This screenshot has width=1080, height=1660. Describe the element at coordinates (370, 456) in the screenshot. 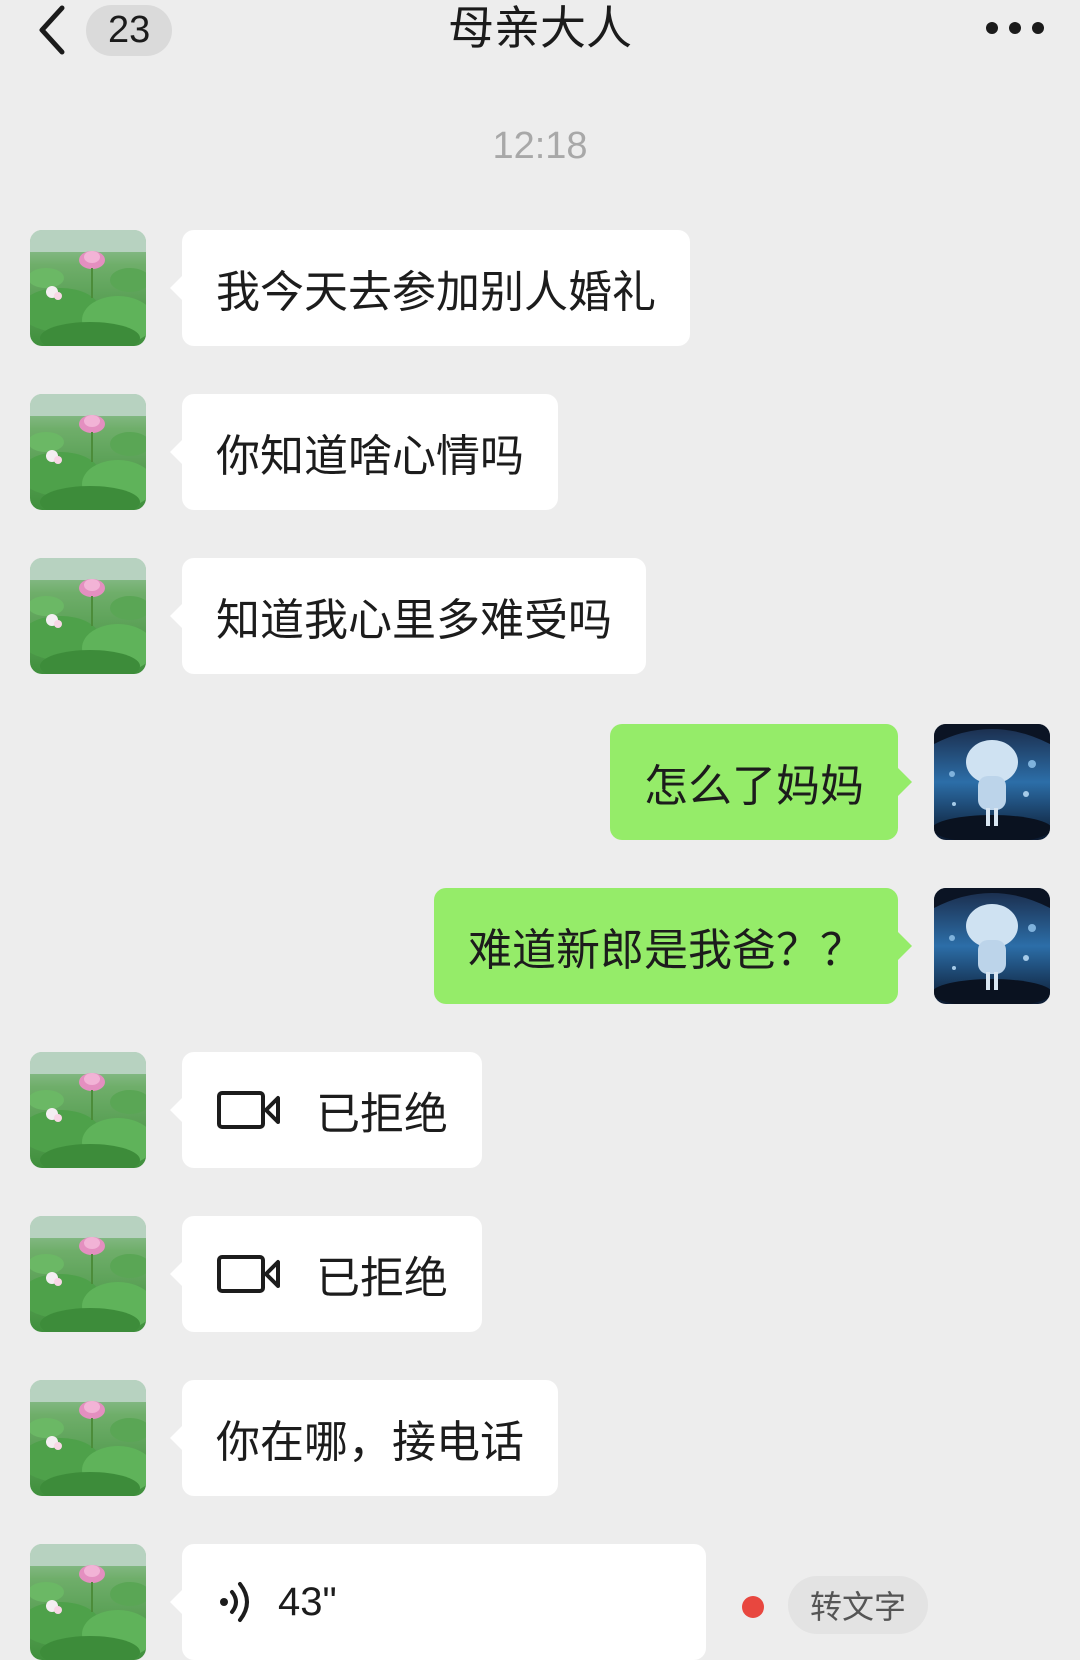

I see `message-text: 你知道啥心情吗` at that location.